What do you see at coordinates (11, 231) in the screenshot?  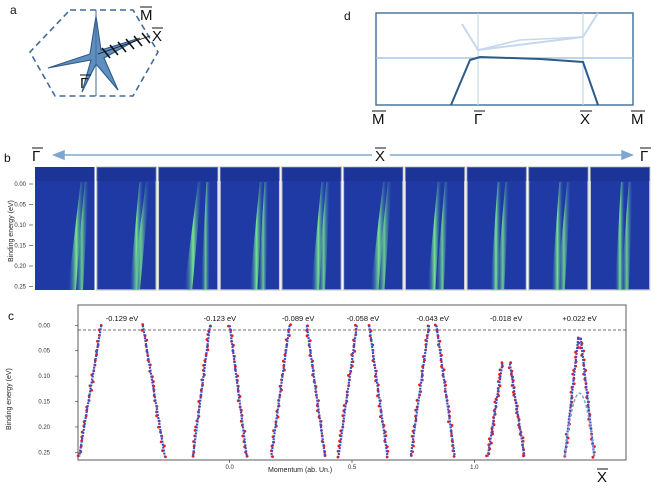 I see `b-ylabel: Binding energy (eV)` at bounding box center [11, 231].